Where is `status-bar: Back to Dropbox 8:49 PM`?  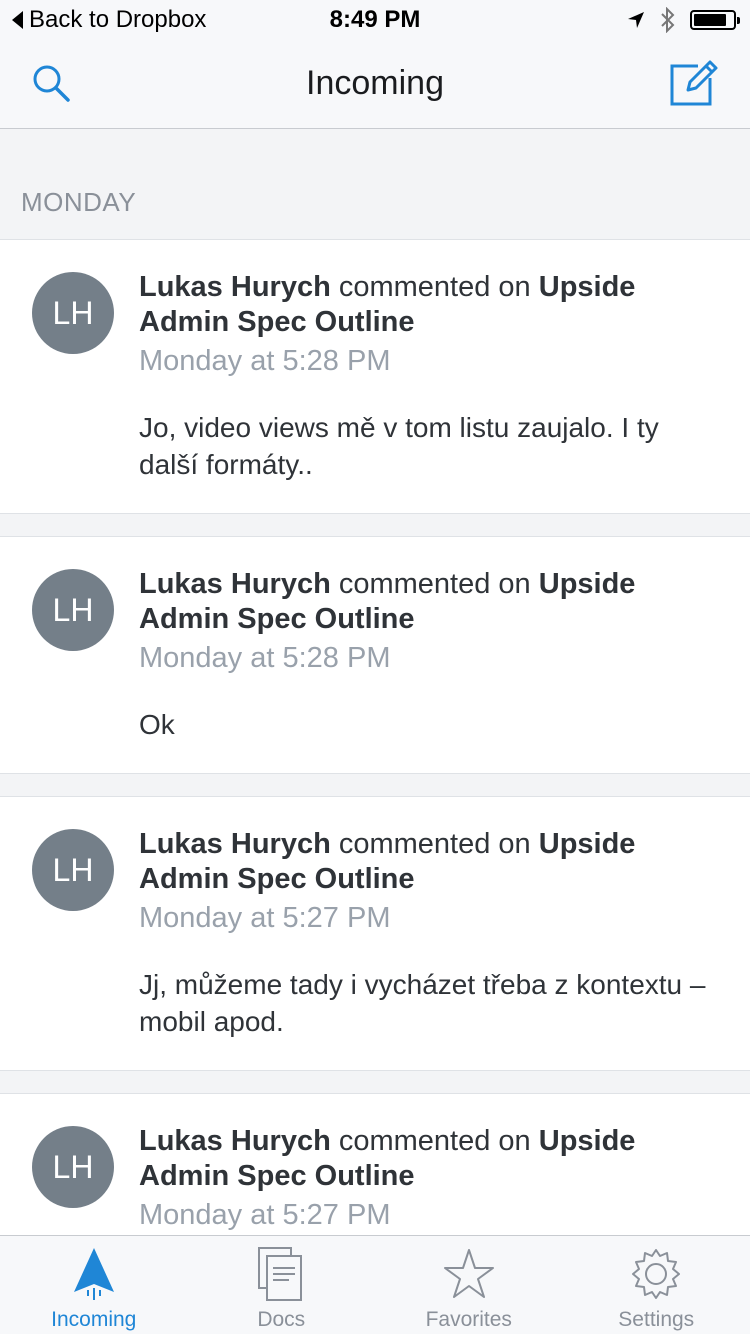
status-bar: Back to Dropbox 8:49 PM is located at coordinates (375, 20).